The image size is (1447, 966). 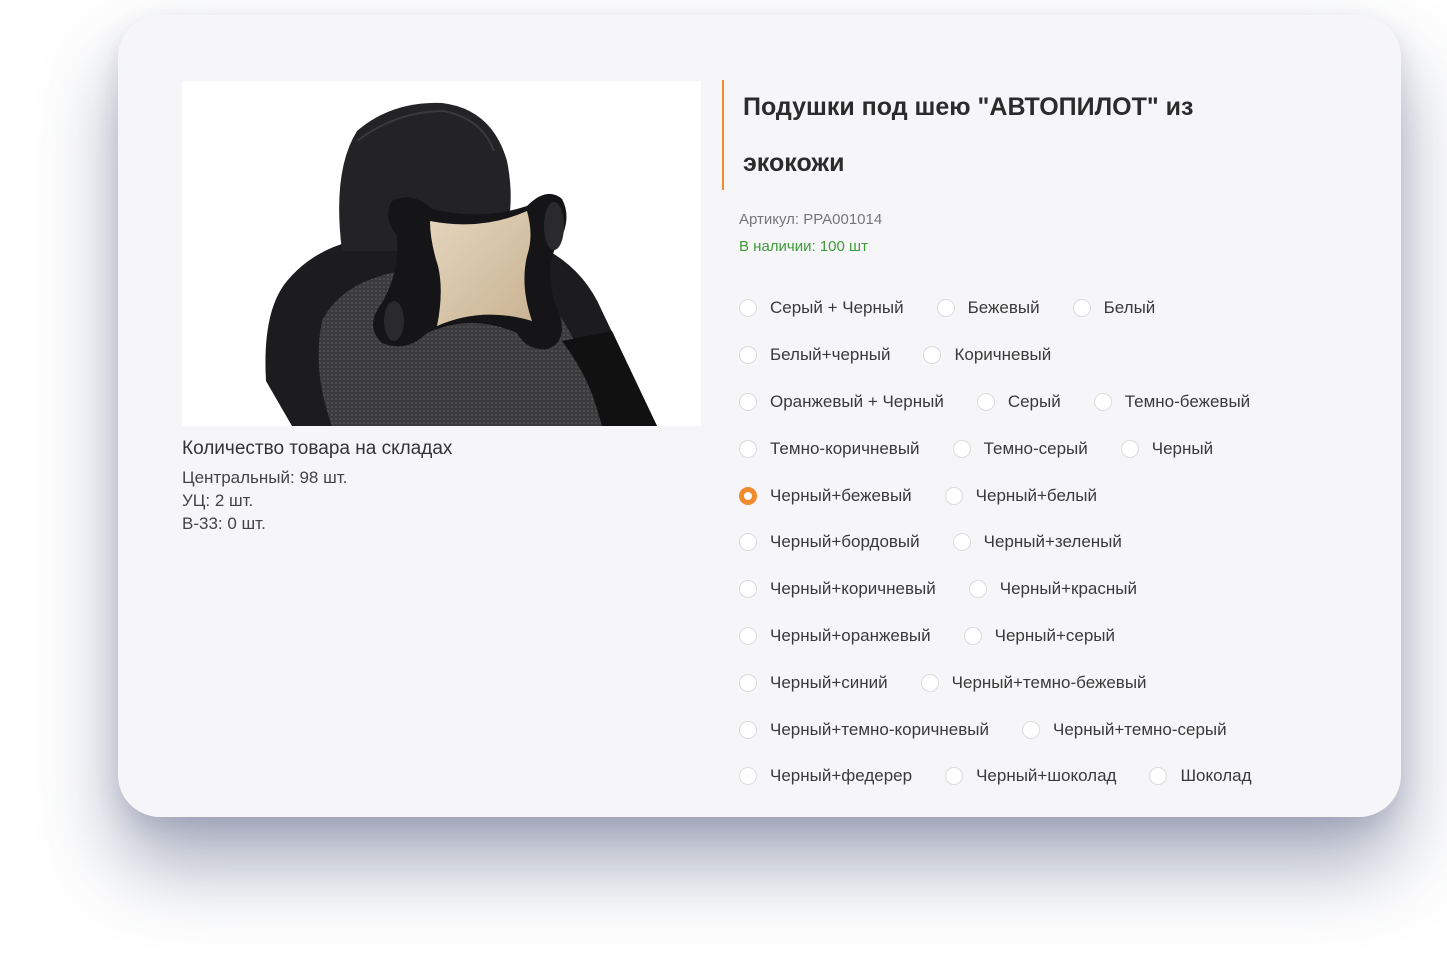 I want to click on color-option-label: Темно-коричневый, so click(x=845, y=448).